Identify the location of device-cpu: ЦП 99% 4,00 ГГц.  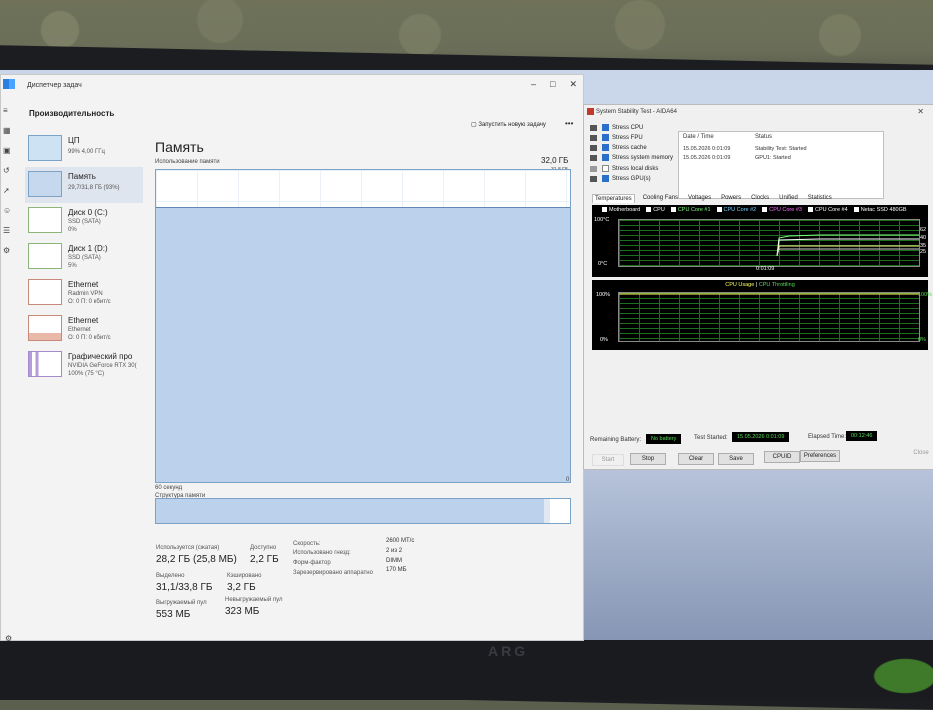
(84, 149).